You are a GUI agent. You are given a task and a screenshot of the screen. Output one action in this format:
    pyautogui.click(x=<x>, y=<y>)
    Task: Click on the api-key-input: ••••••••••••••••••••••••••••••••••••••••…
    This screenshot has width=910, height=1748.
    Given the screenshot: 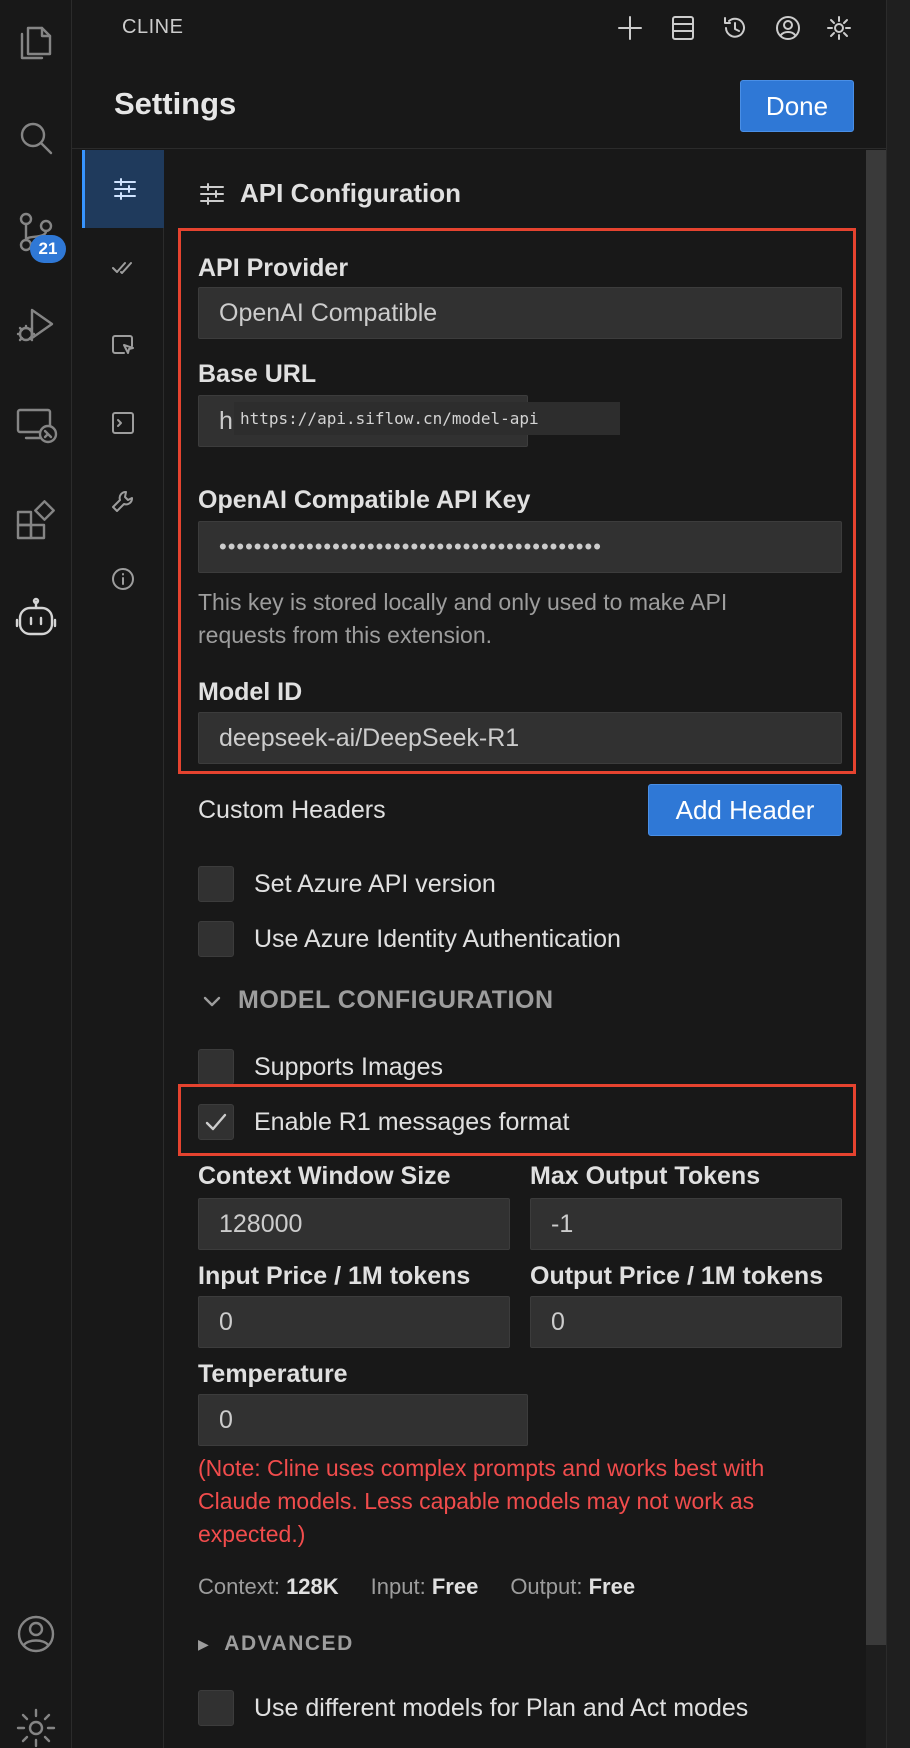 What is the action you would take?
    pyautogui.click(x=520, y=547)
    